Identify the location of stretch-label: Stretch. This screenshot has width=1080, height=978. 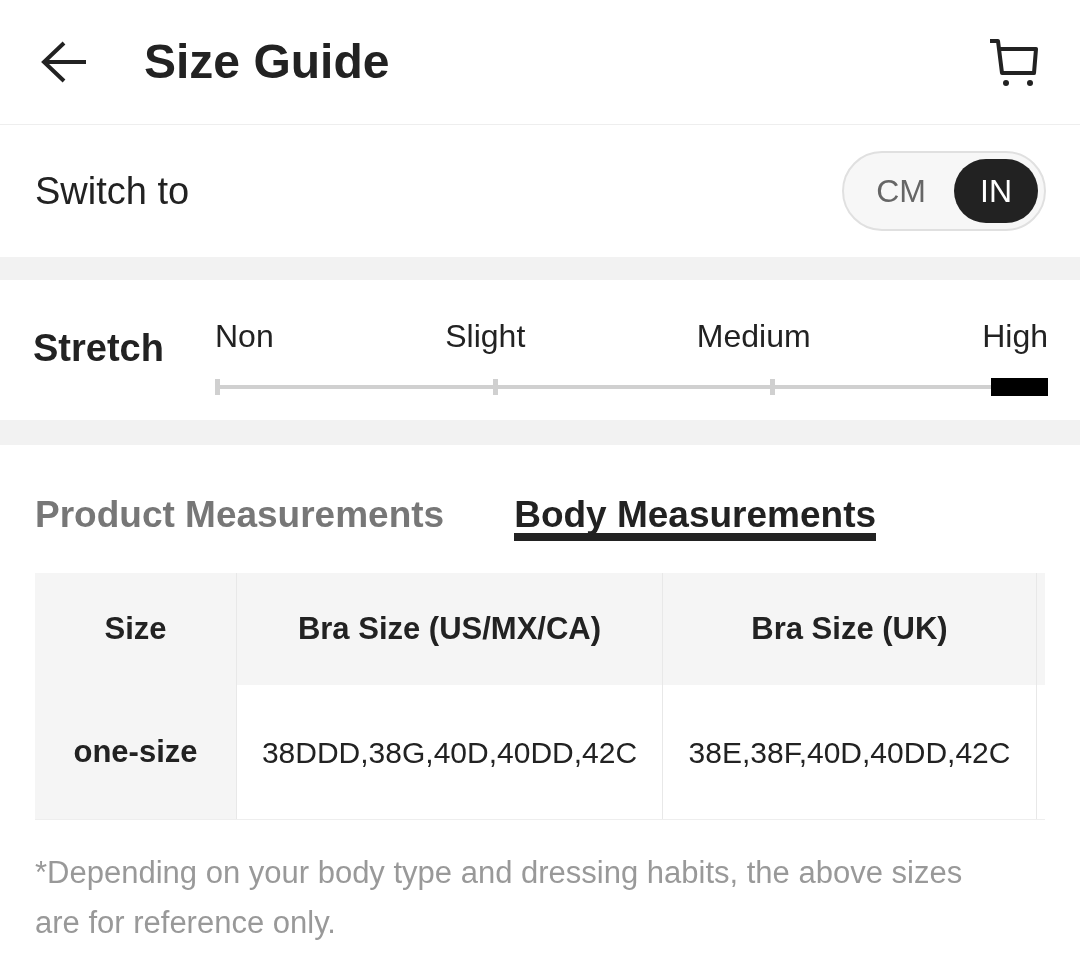
(99, 348).